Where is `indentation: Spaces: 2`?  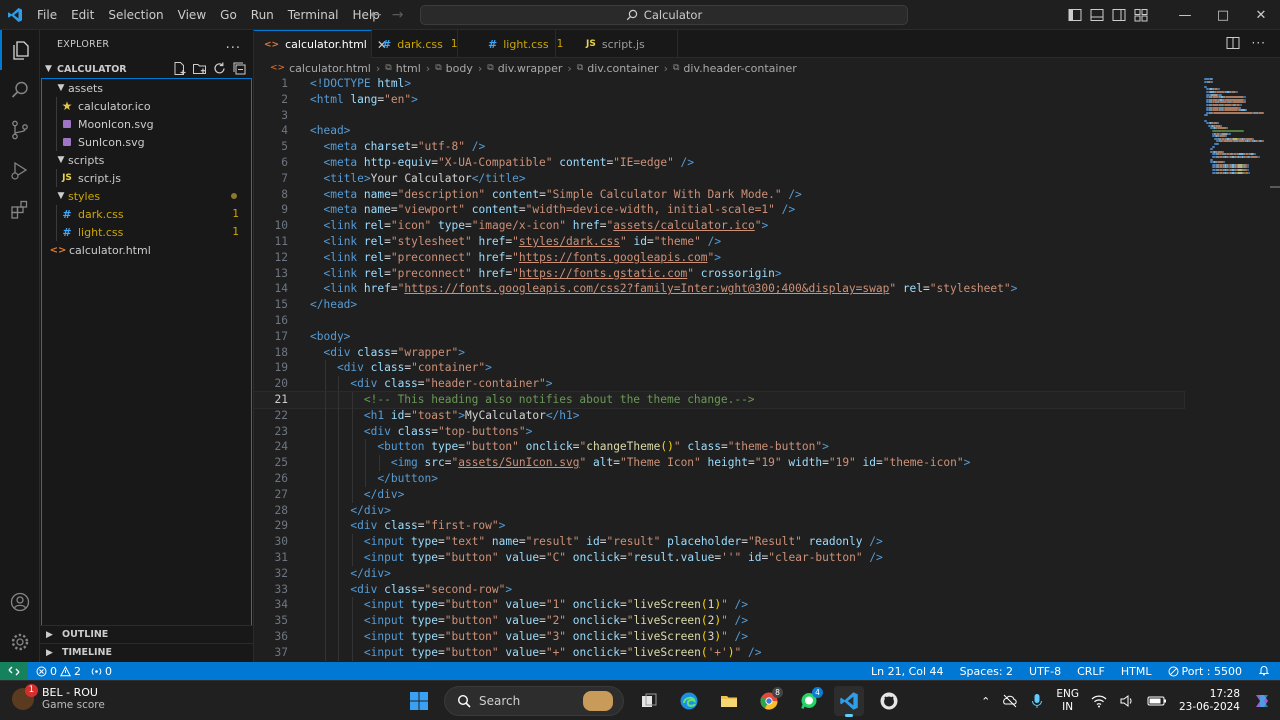 indentation: Spaces: 2 is located at coordinates (986, 671).